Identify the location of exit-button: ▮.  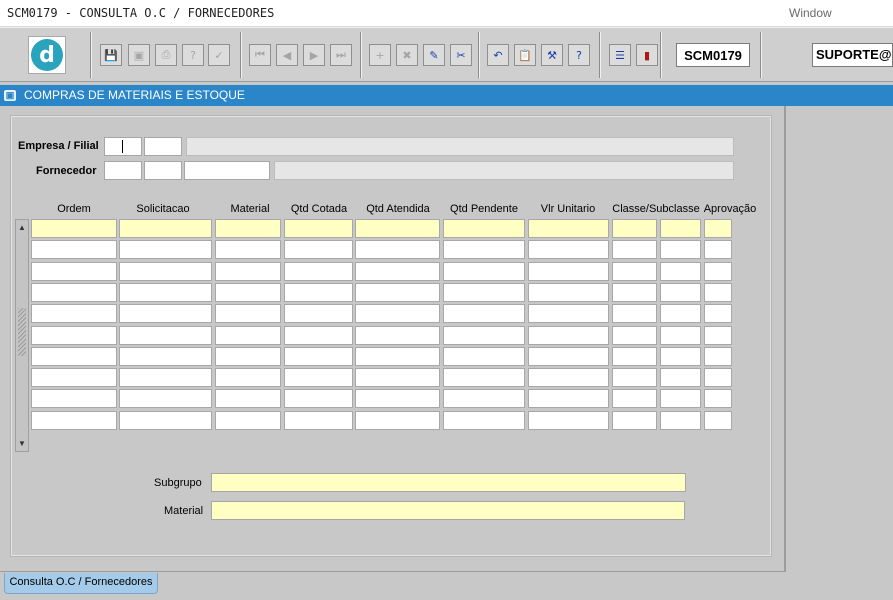
(647, 55).